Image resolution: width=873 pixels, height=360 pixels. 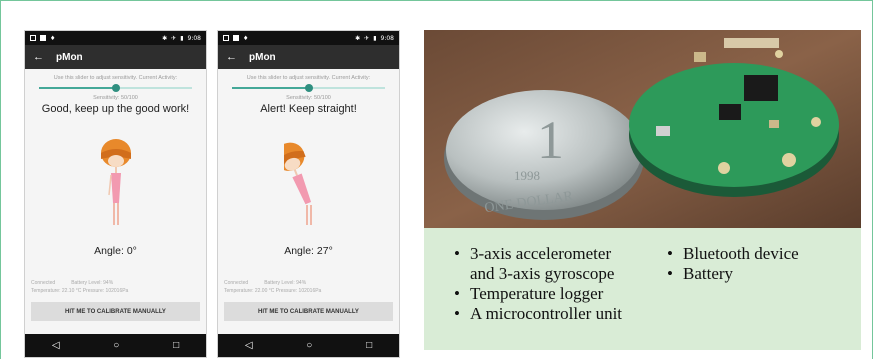 I want to click on posture-figure, so click(x=115, y=180).